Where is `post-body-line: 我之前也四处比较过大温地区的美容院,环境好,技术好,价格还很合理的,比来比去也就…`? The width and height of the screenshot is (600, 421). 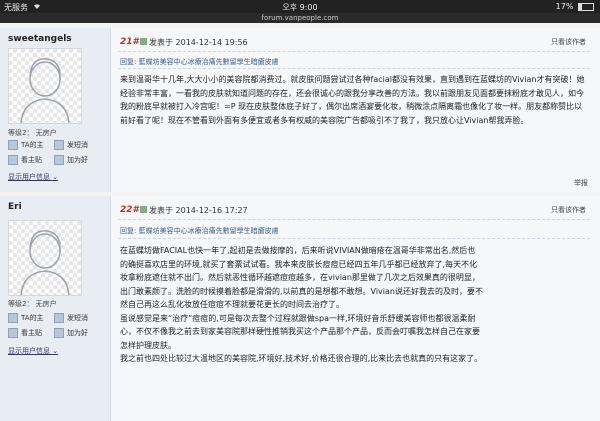 post-body-line: 我之前也四处比较过大温地区的美容院,环境好,技术好,价格还很合理的,比来比去也就… is located at coordinates (301, 358).